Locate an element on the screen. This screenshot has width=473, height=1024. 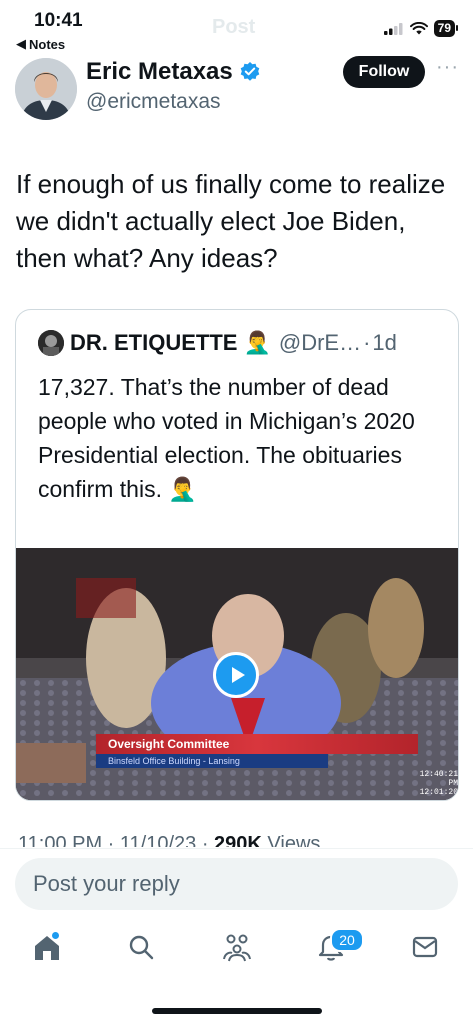
author-avatar is located at coordinates (46, 89).